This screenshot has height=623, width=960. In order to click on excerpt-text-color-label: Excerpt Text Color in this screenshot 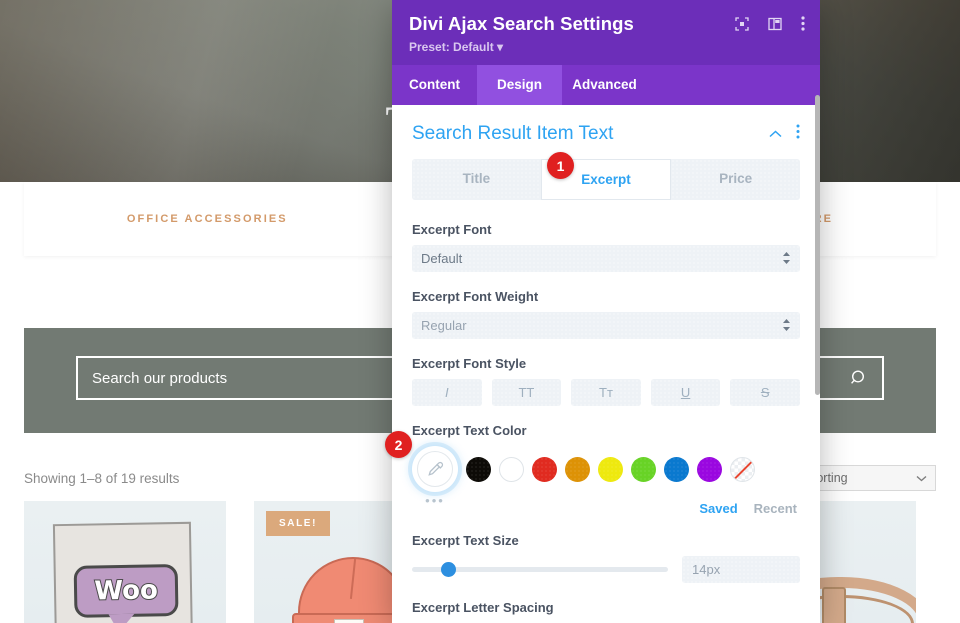, I will do `click(469, 430)`.